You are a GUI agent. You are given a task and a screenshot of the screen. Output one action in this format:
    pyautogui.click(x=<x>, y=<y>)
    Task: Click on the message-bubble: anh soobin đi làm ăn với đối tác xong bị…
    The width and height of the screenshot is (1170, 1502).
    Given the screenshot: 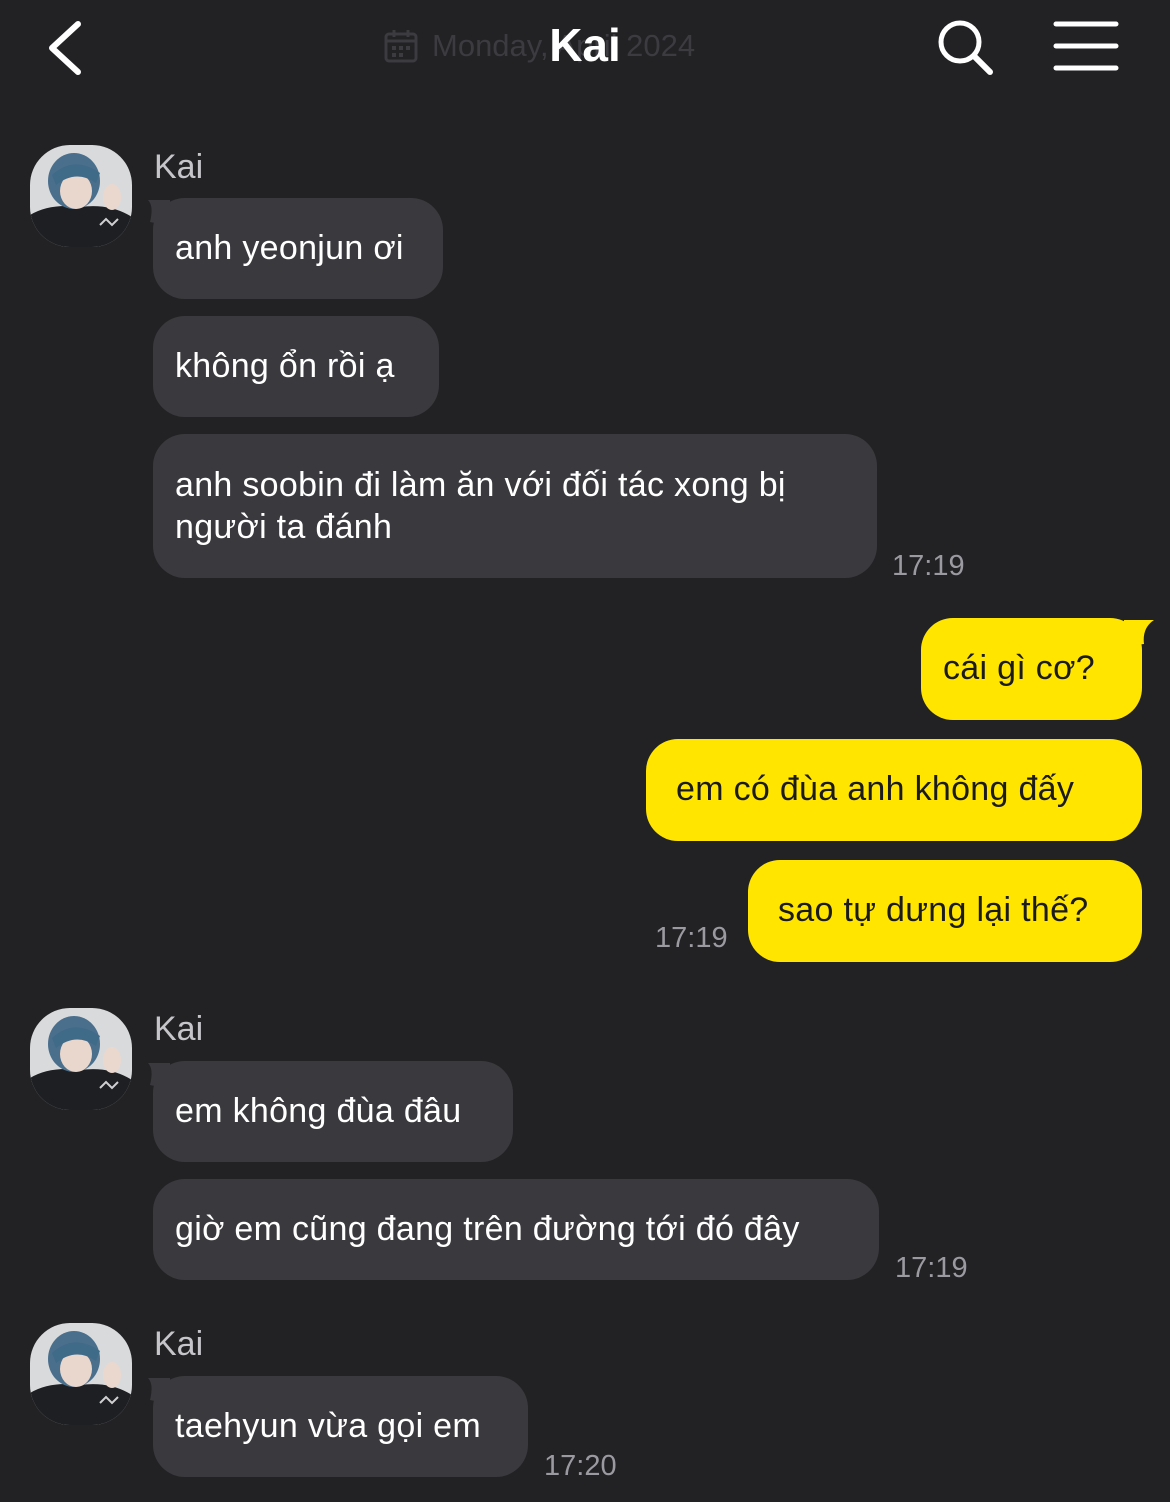 What is the action you would take?
    pyautogui.click(x=515, y=506)
    